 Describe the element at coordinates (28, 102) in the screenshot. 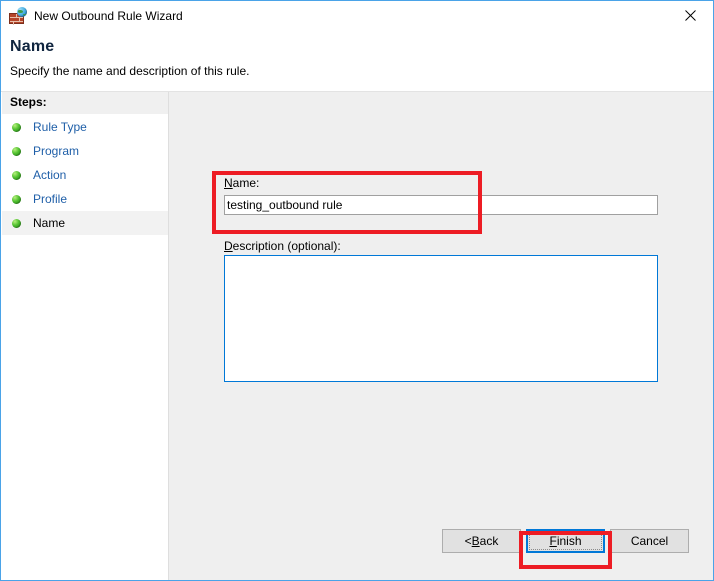

I see `steps-heading: Steps:` at that location.